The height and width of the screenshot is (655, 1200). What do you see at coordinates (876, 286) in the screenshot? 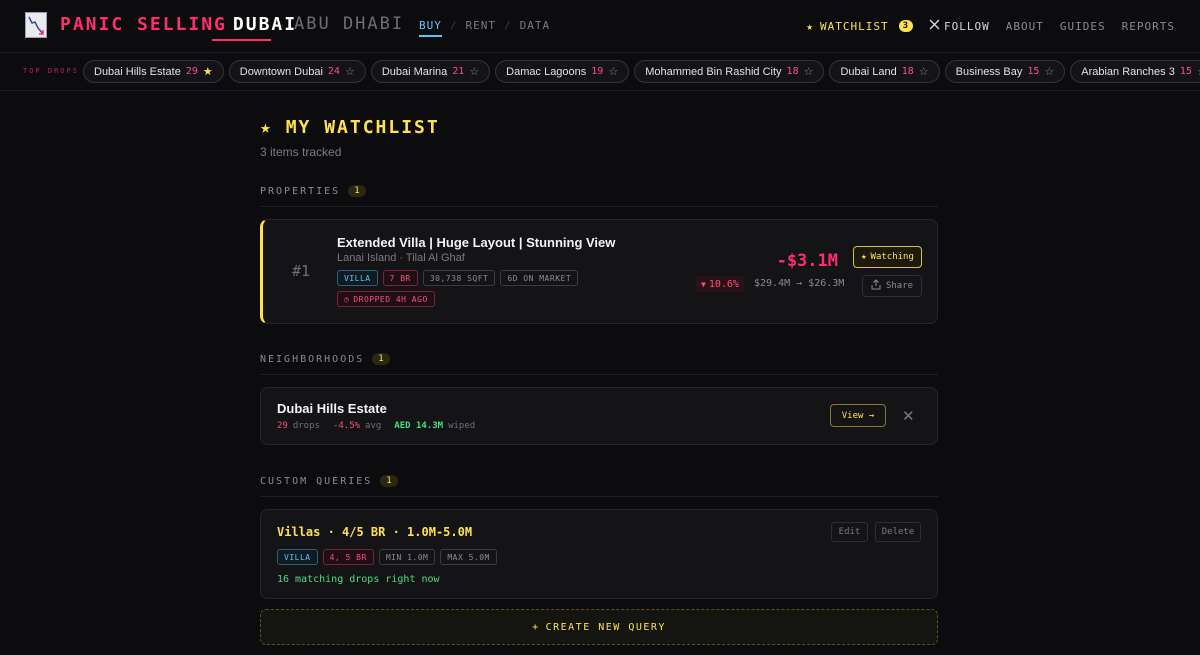
I see `share-icon` at bounding box center [876, 286].